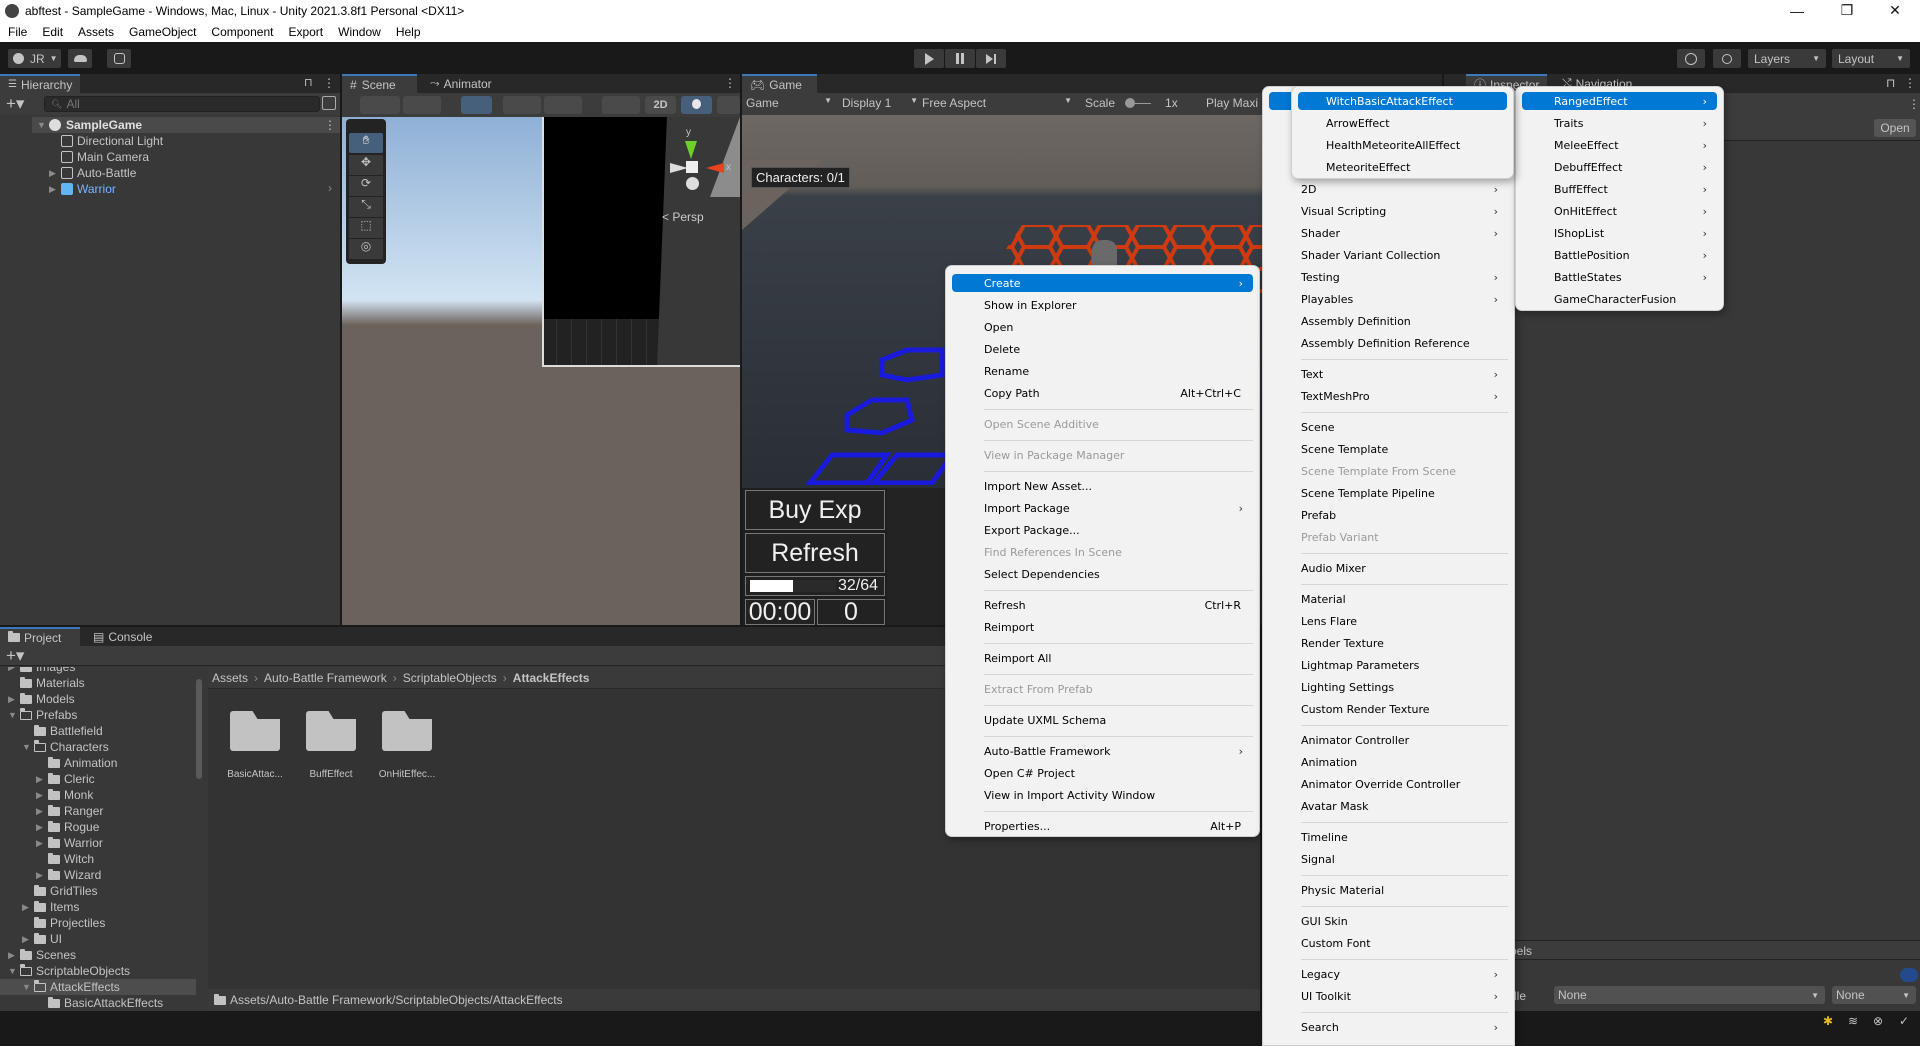  Describe the element at coordinates (1388, 784) in the screenshot. I see `menu-item: Animator Override Controller` at that location.